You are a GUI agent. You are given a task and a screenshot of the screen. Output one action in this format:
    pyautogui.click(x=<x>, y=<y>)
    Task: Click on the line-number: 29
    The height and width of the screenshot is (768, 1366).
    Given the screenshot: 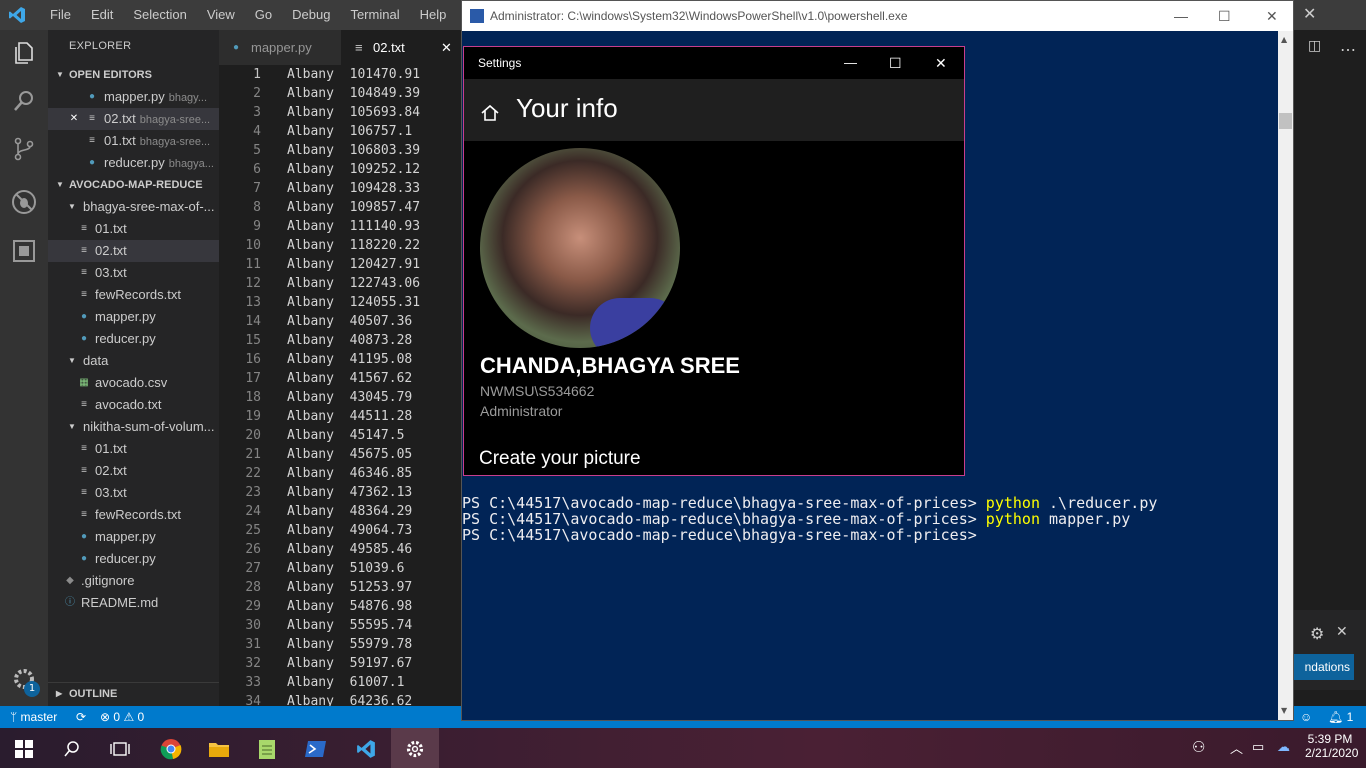 What is the action you would take?
    pyautogui.click(x=253, y=606)
    